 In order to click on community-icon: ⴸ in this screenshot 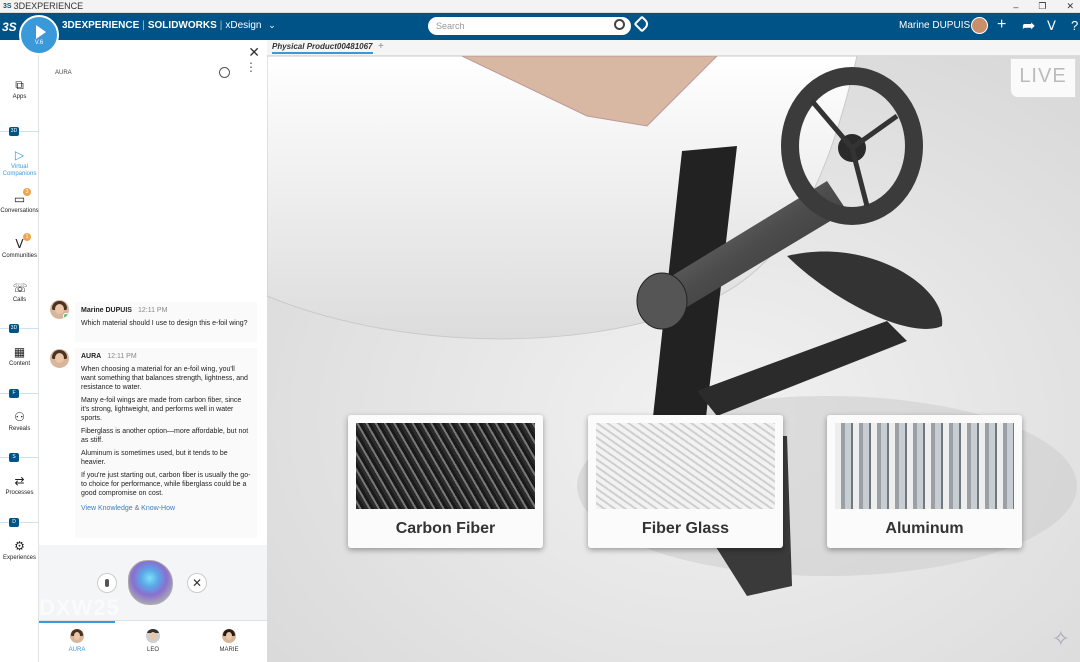, I will do `click(1051, 26)`.